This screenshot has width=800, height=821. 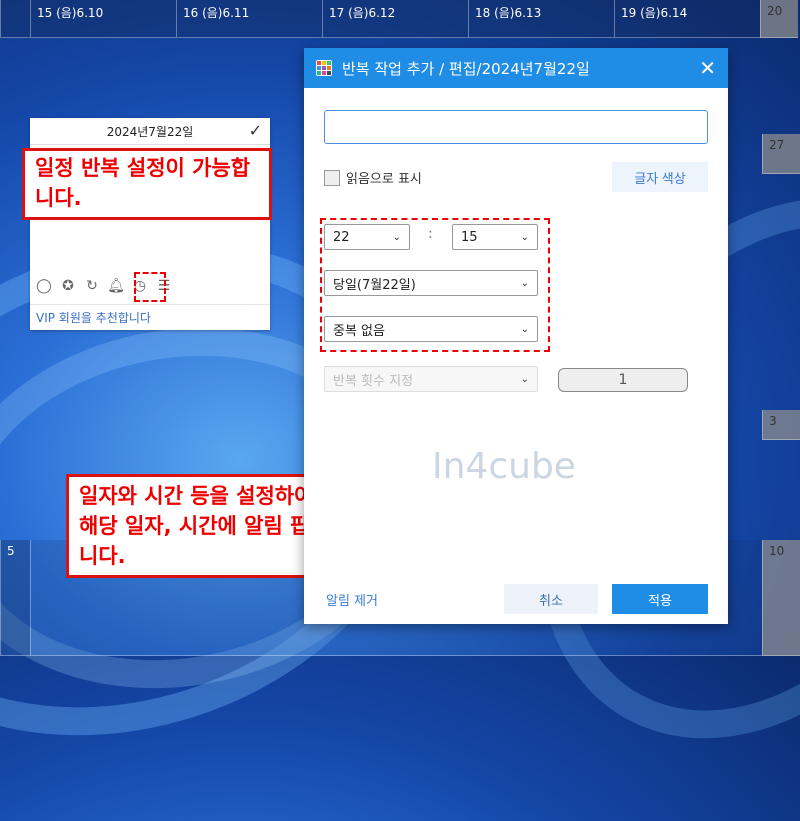 I want to click on show-as-read-option: 읽음으로 표시, so click(x=373, y=177).